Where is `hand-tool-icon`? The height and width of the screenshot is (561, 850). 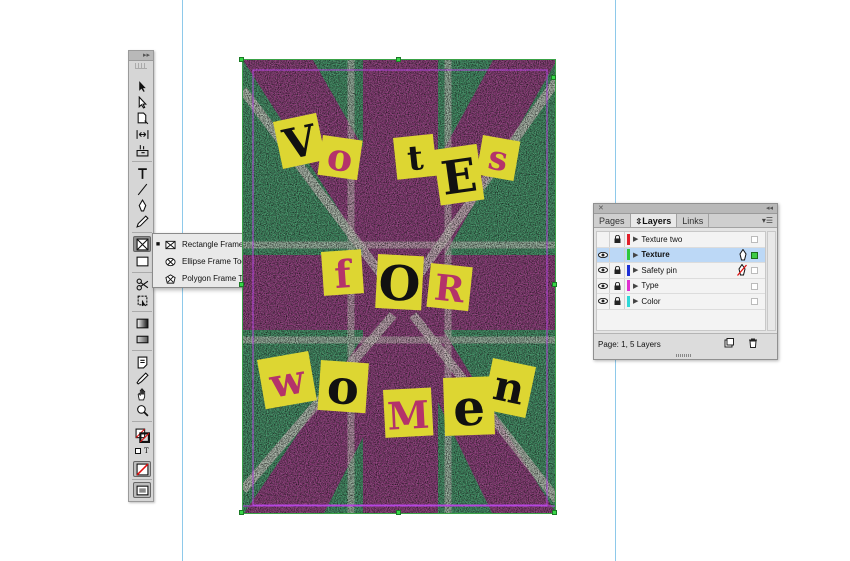 hand-tool-icon is located at coordinates (142, 394).